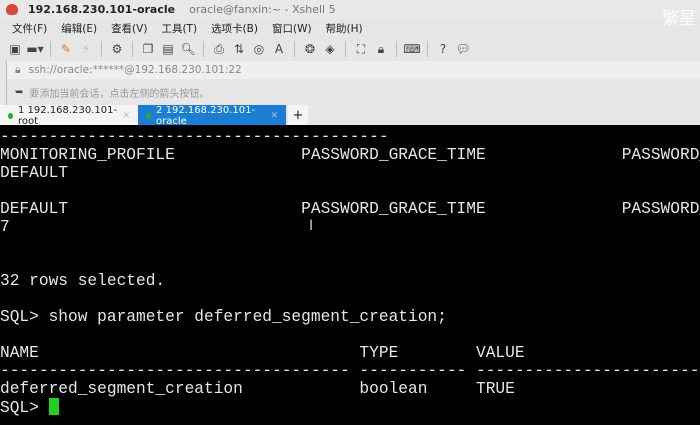 This screenshot has height=425, width=700. Describe the element at coordinates (239, 49) in the screenshot. I see `transfer-icon: ⇅` at that location.